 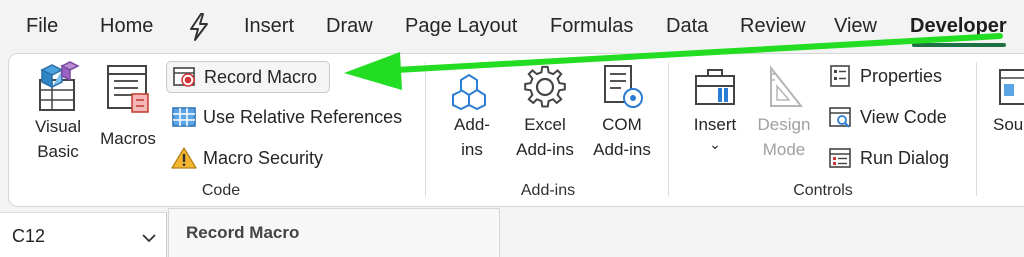 I want to click on formula-bar-area, so click(x=762, y=234).